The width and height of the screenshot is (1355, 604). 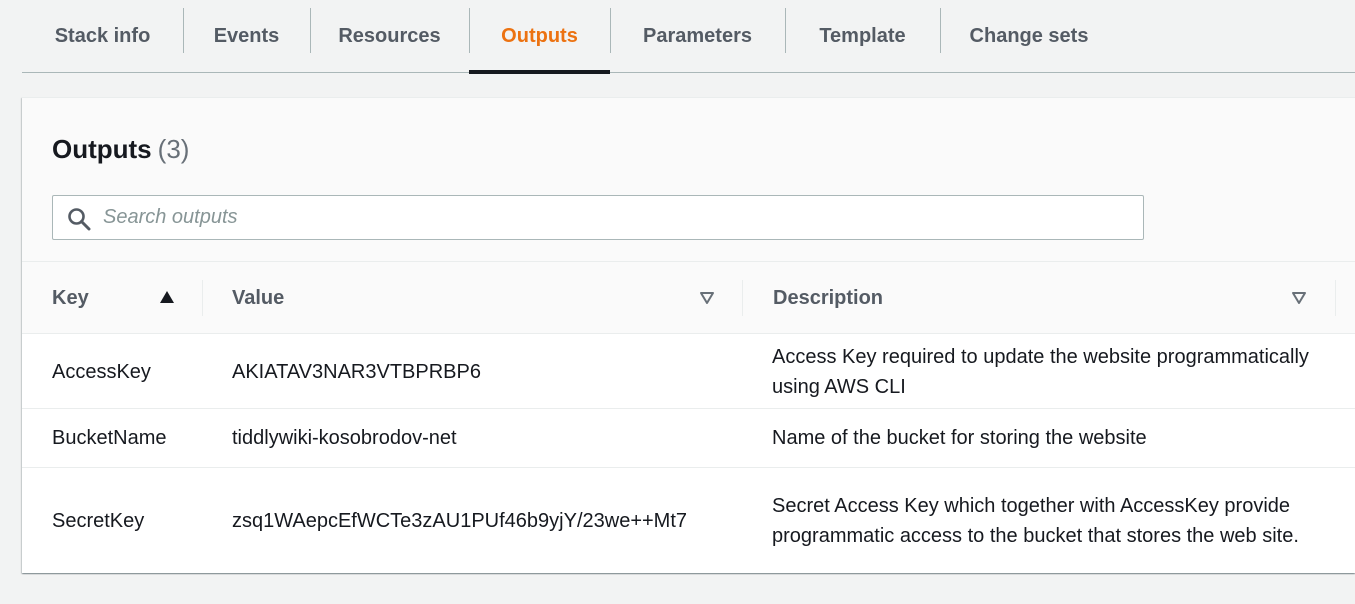 I want to click on table-header: Key Value Description, so click(x=688, y=298).